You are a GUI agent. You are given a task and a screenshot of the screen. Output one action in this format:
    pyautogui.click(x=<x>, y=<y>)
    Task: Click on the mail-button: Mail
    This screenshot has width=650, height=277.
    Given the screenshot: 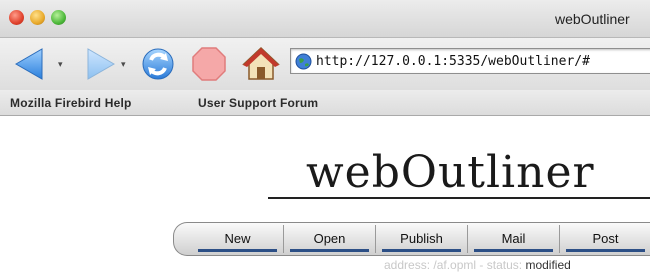 What is the action you would take?
    pyautogui.click(x=514, y=239)
    